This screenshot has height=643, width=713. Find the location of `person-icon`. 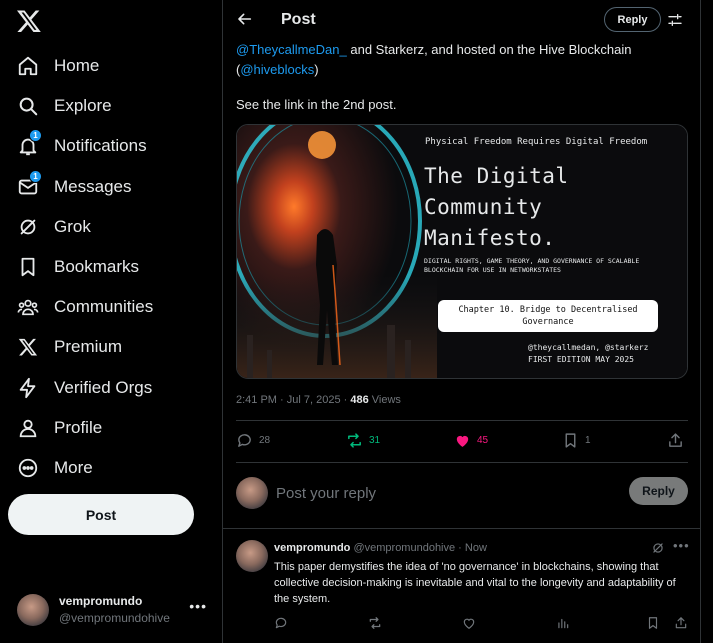

person-icon is located at coordinates (28, 428).